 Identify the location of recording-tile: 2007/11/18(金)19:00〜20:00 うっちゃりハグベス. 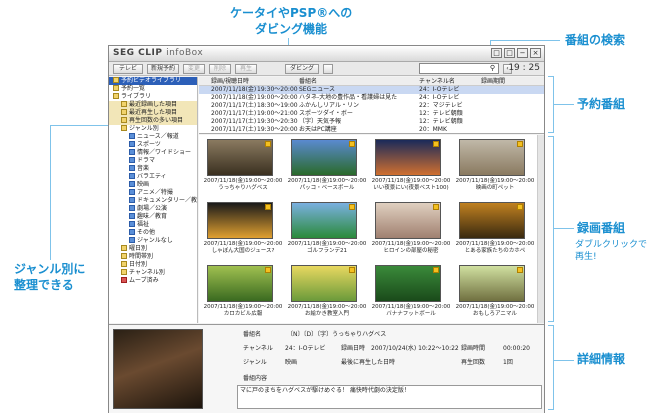
(243, 168).